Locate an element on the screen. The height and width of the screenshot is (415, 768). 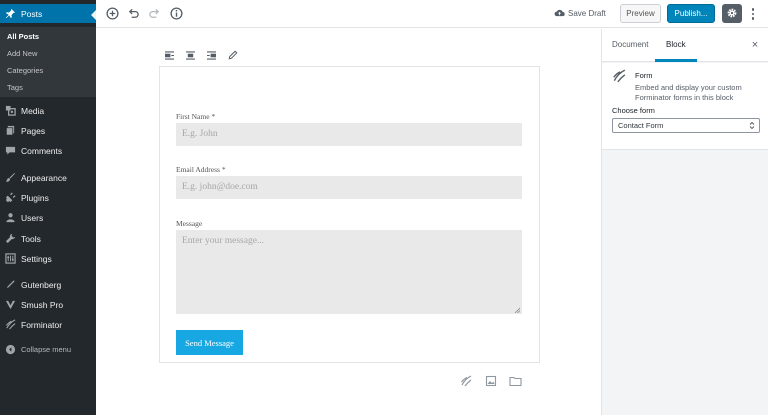
undo-button is located at coordinates (133, 14).